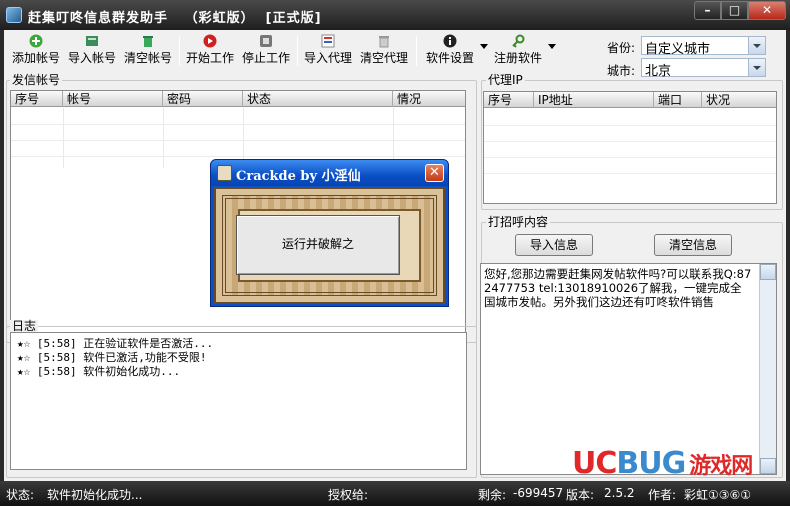 The image size is (790, 506). Describe the element at coordinates (449, 58) in the screenshot. I see `software-settings-label: 软件设置` at that location.